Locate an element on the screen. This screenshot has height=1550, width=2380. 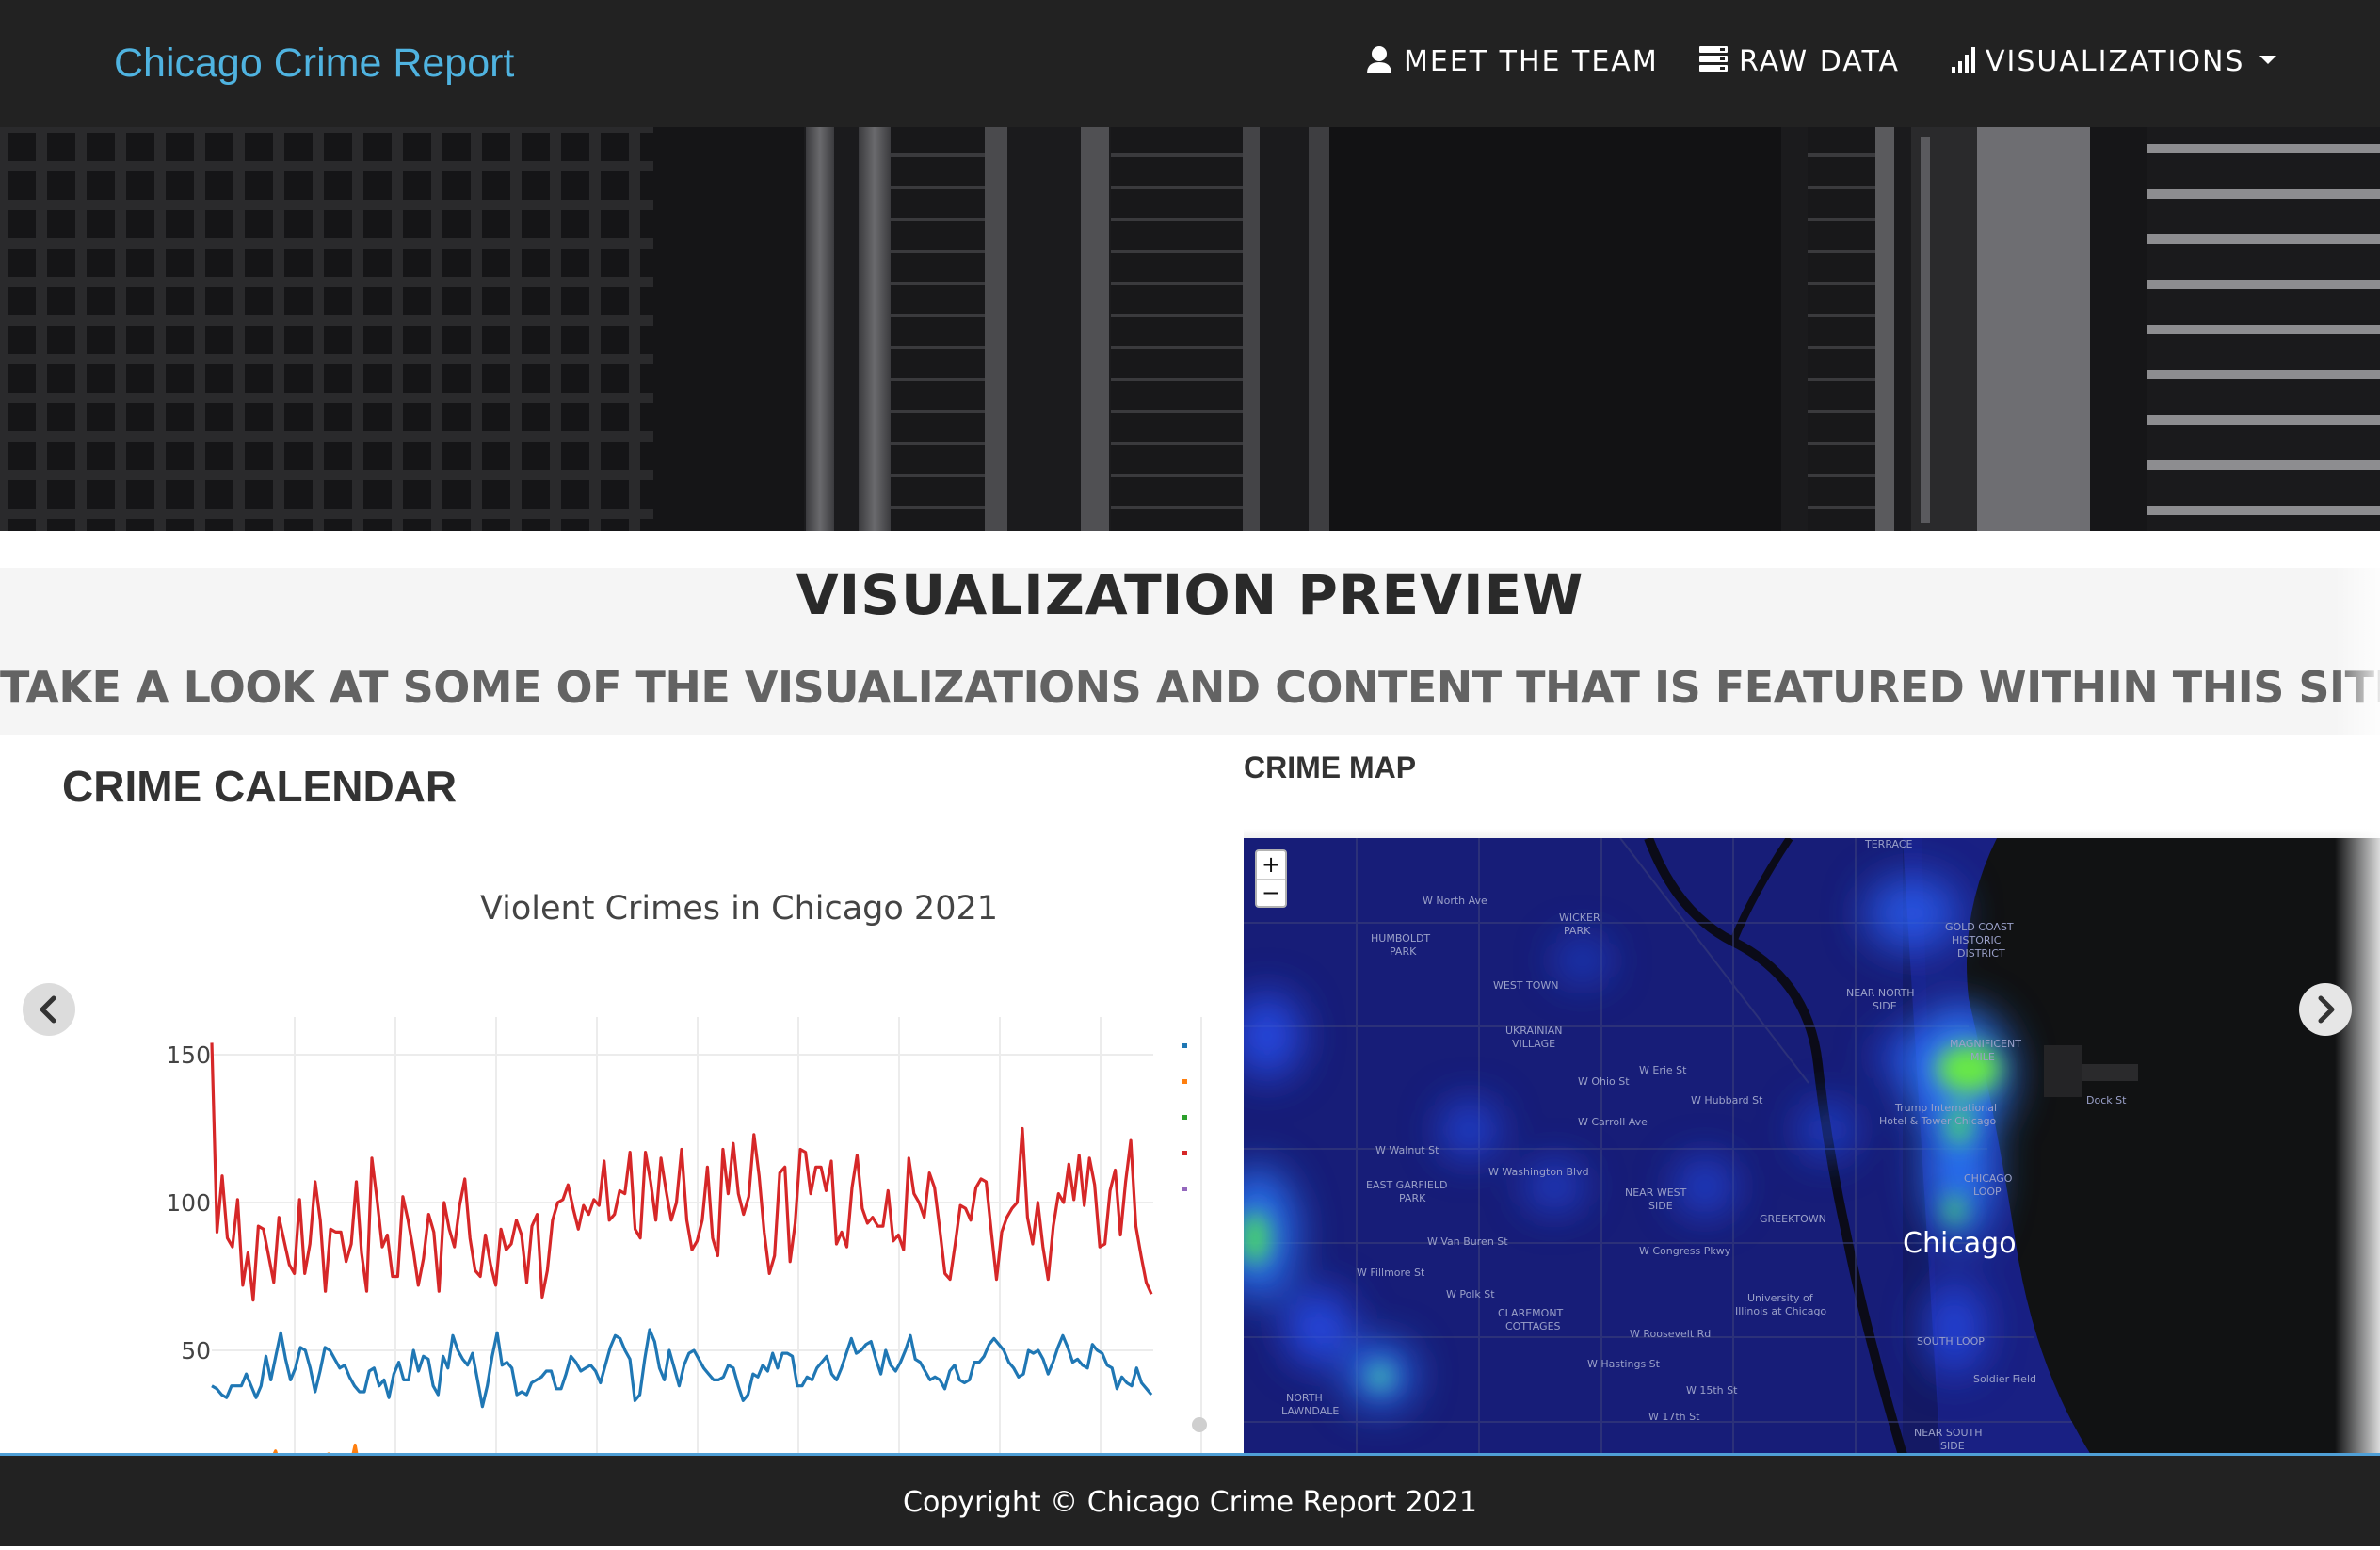
nav-visualizations-label: VISUALIZATIONS is located at coordinates (2115, 61).